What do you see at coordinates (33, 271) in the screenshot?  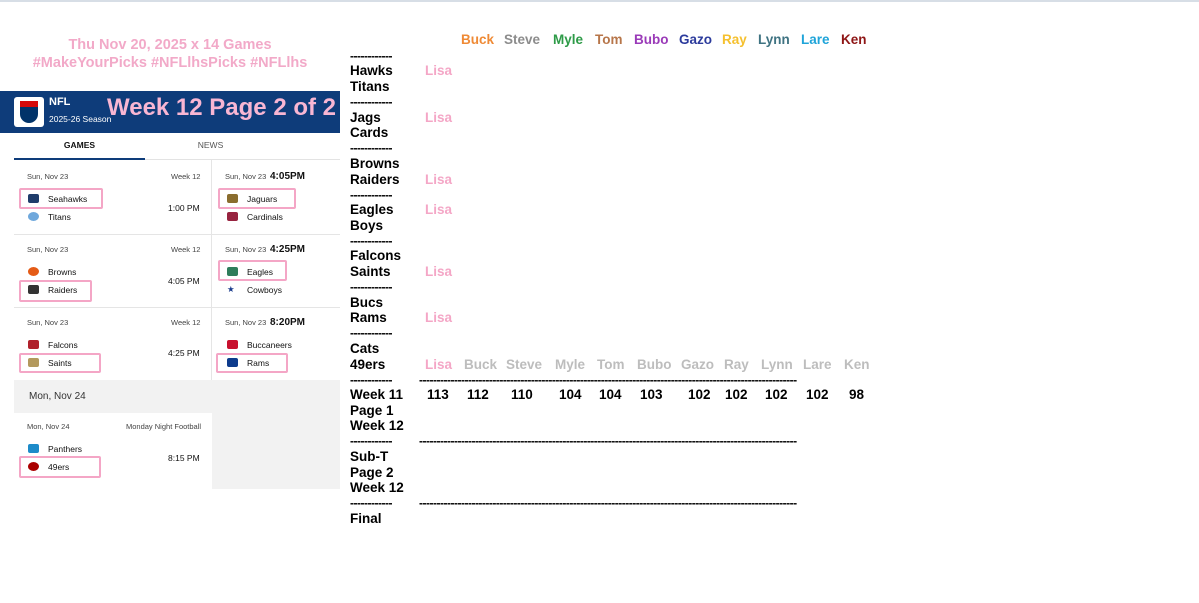 I see `browns-logo-icon` at bounding box center [33, 271].